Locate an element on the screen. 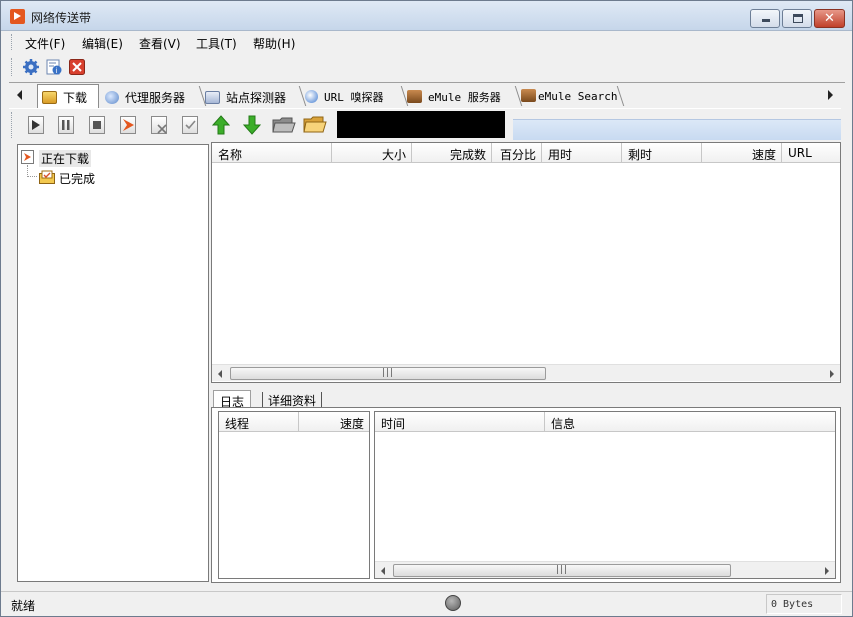 This screenshot has width=853, height=617. speed-graph-display is located at coordinates (421, 124).